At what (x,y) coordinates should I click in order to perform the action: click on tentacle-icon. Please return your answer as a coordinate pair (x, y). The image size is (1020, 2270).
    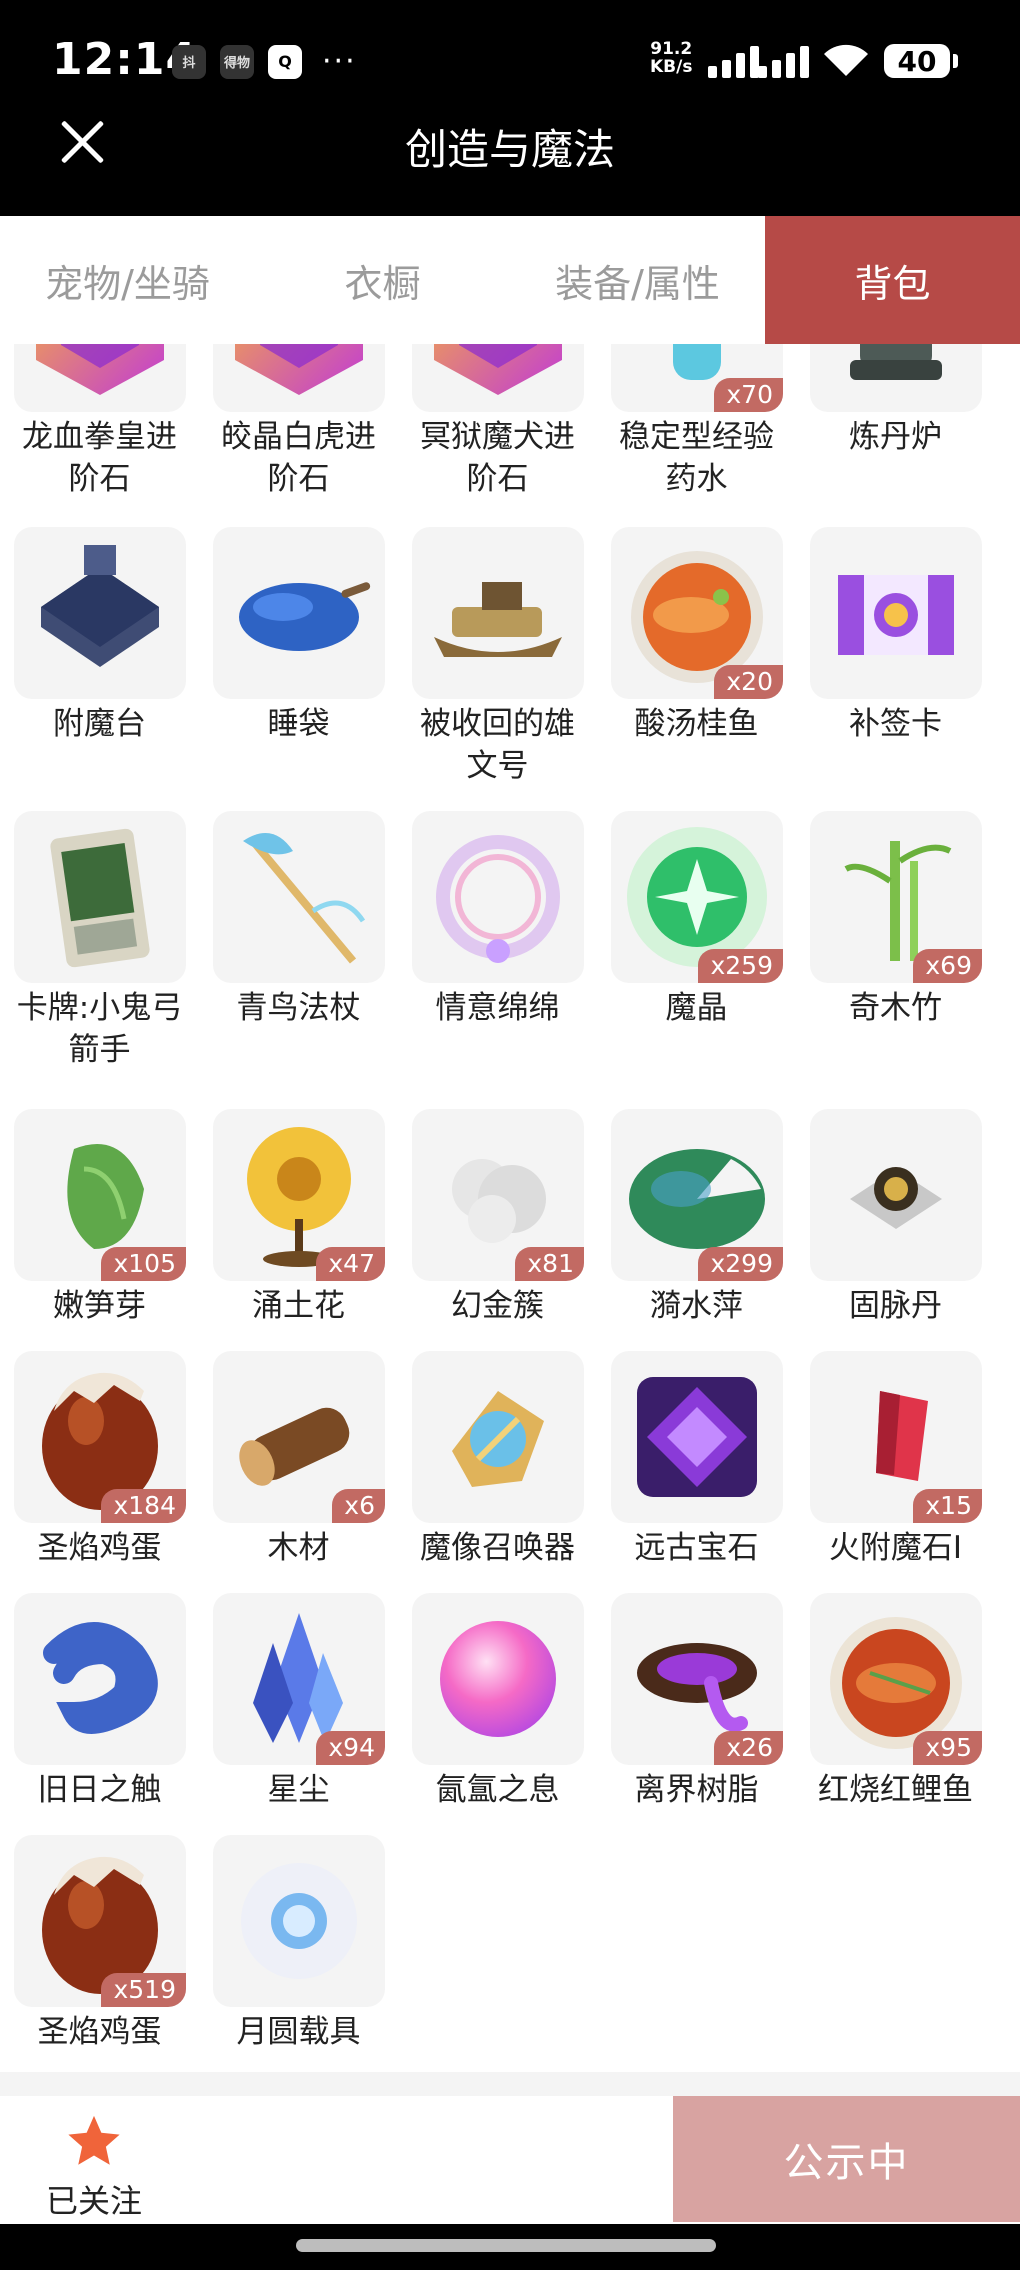
    Looking at the image, I should click on (100, 1678).